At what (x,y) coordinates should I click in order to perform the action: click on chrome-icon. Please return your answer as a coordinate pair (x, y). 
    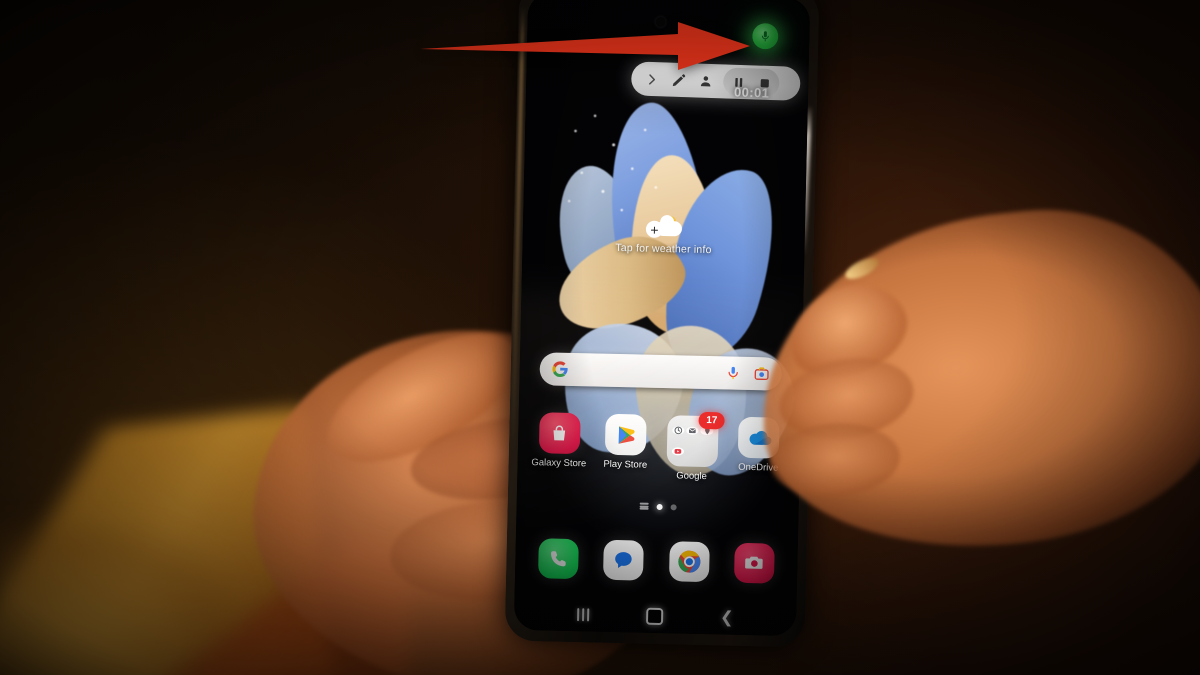
    Looking at the image, I should click on (689, 561).